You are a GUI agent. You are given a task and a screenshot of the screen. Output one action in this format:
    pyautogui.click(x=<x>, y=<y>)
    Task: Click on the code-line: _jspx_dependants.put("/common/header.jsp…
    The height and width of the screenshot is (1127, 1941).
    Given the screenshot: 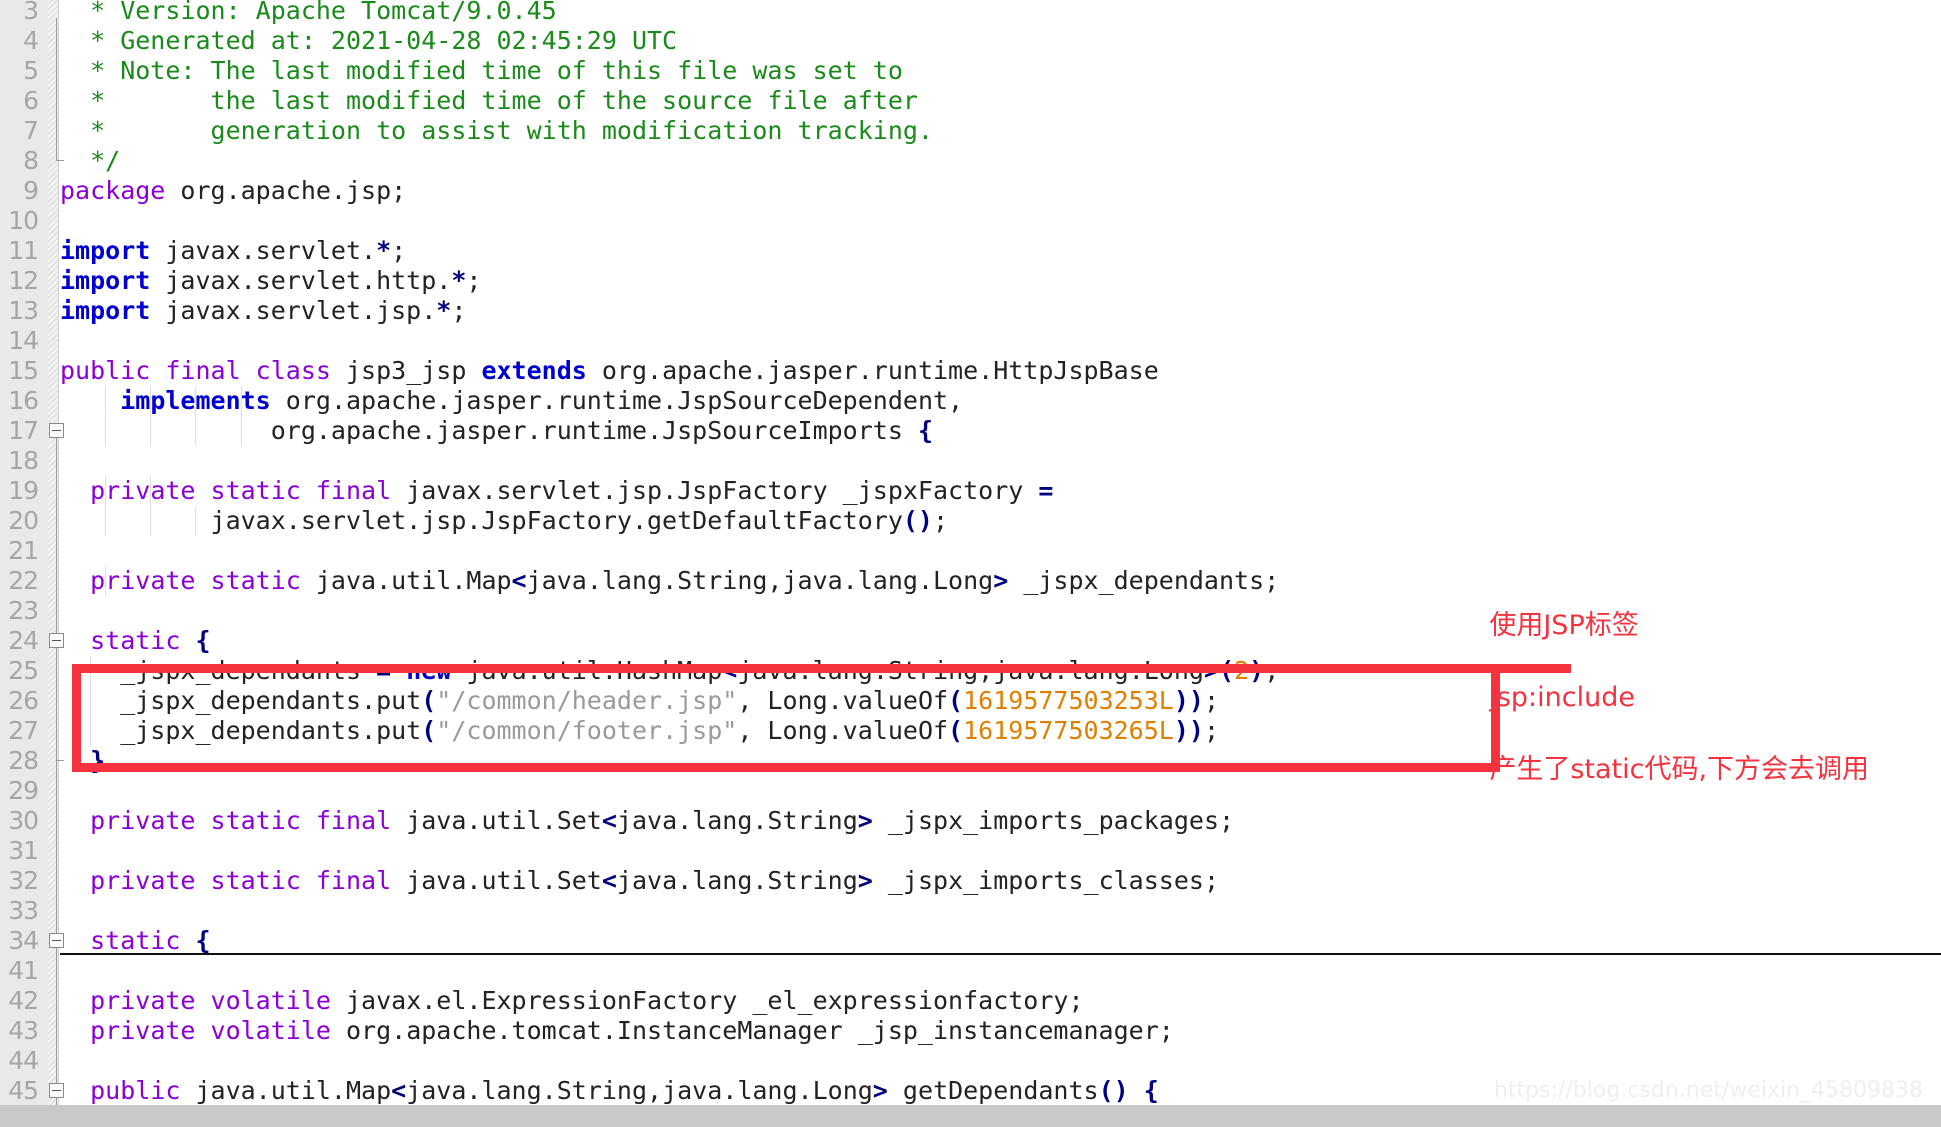 What is the action you would take?
    pyautogui.click(x=639, y=701)
    